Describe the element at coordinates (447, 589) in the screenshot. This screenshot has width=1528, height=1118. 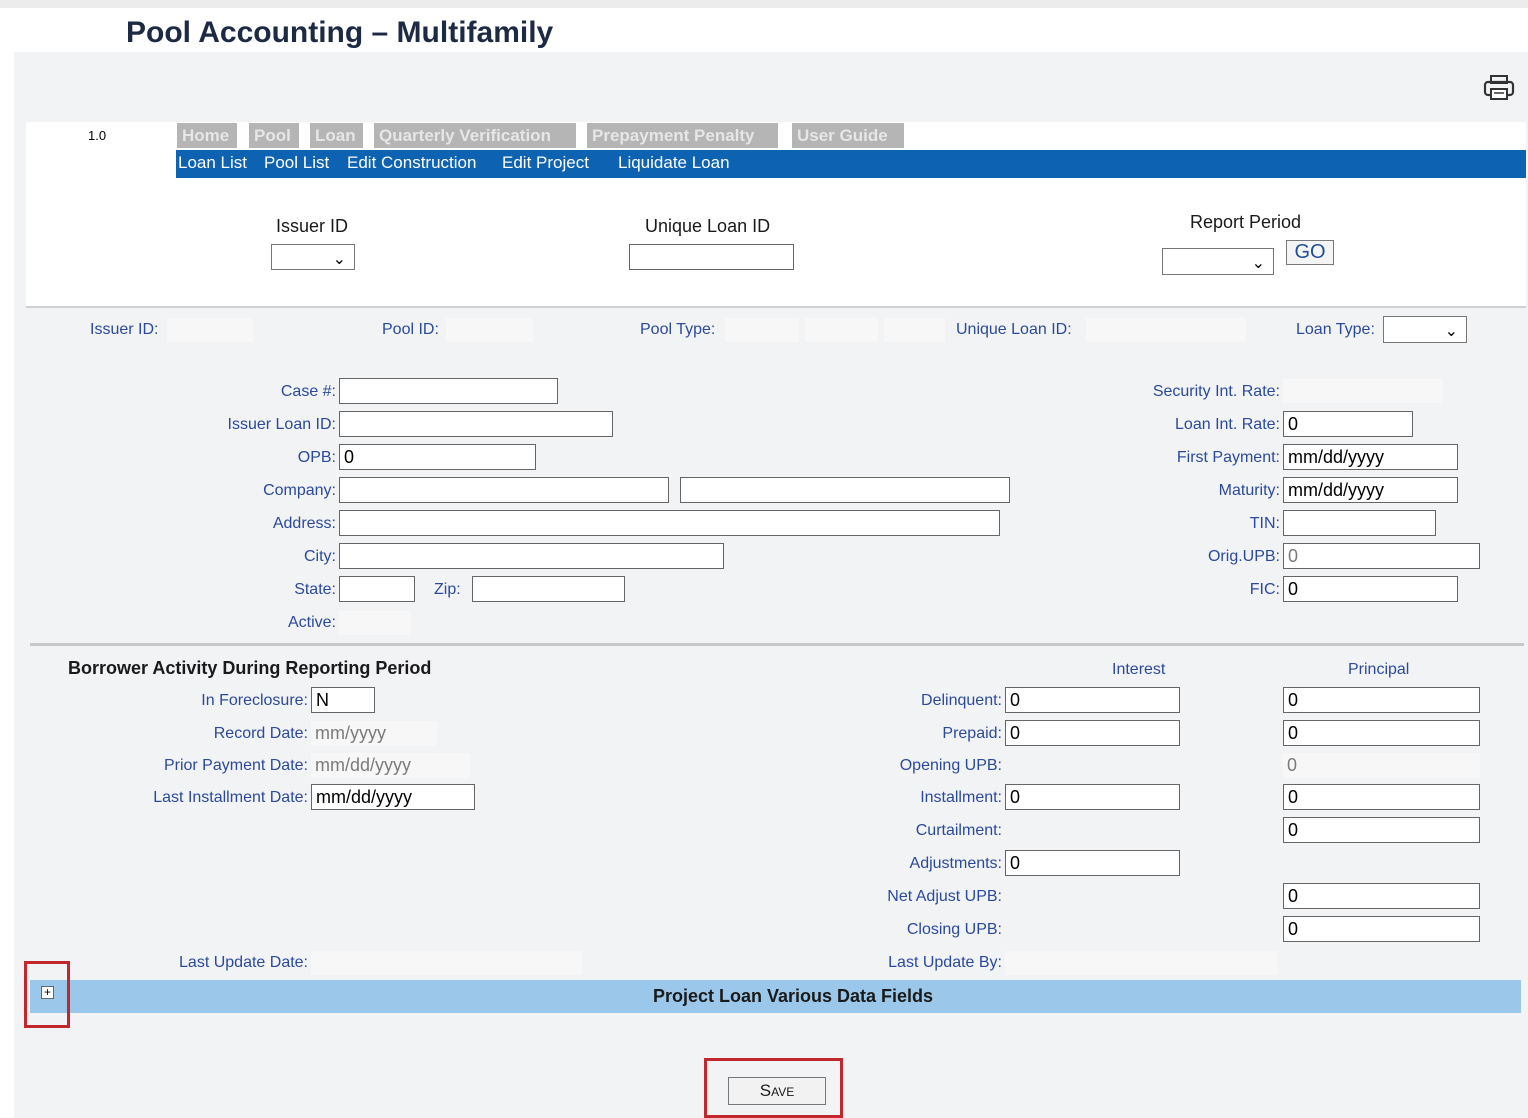
I see `zip-label: Zip:` at that location.